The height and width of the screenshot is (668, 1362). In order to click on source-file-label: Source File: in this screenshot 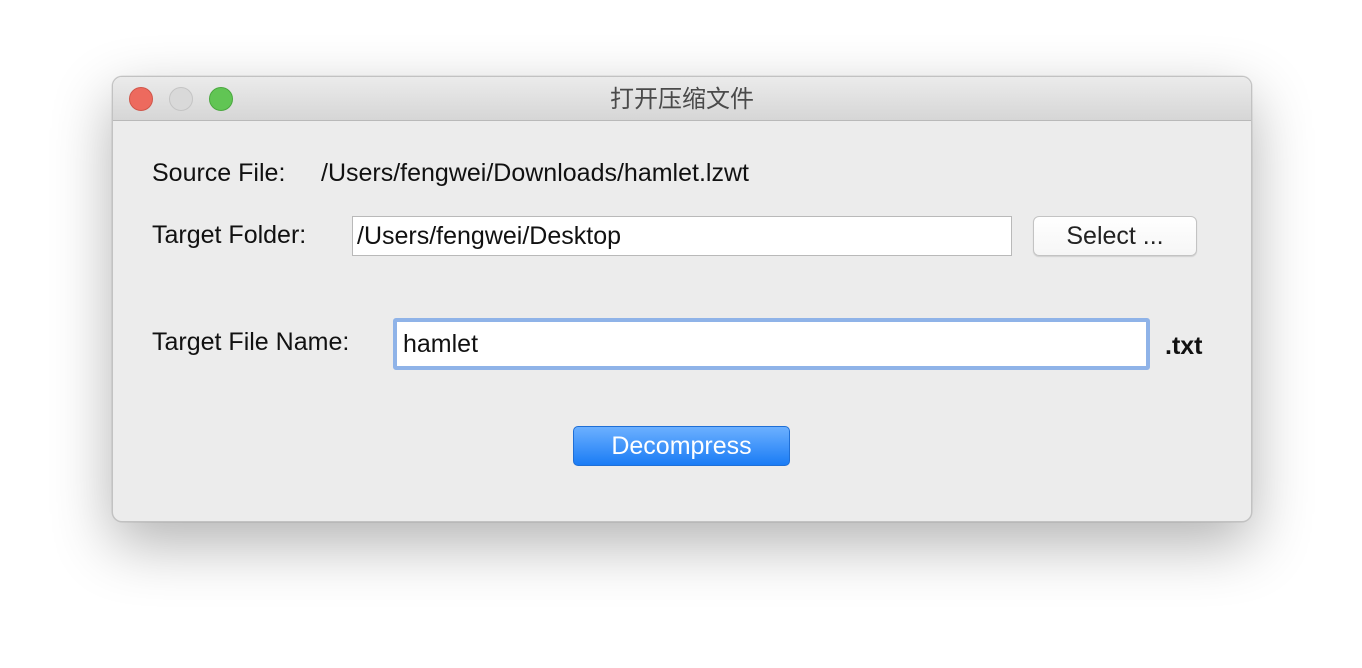, I will do `click(219, 173)`.